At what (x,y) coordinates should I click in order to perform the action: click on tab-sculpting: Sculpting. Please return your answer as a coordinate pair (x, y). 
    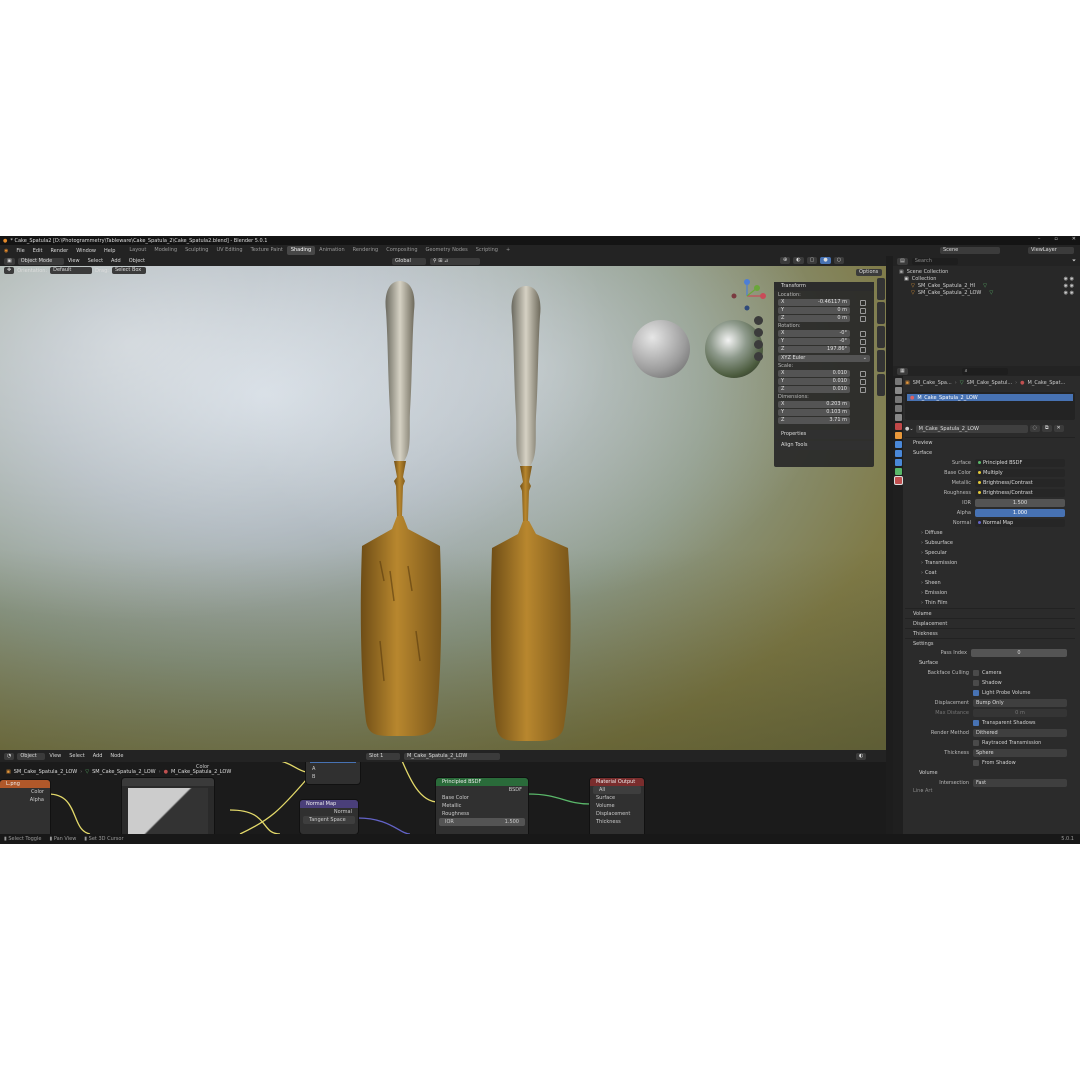
    Looking at the image, I should click on (196, 250).